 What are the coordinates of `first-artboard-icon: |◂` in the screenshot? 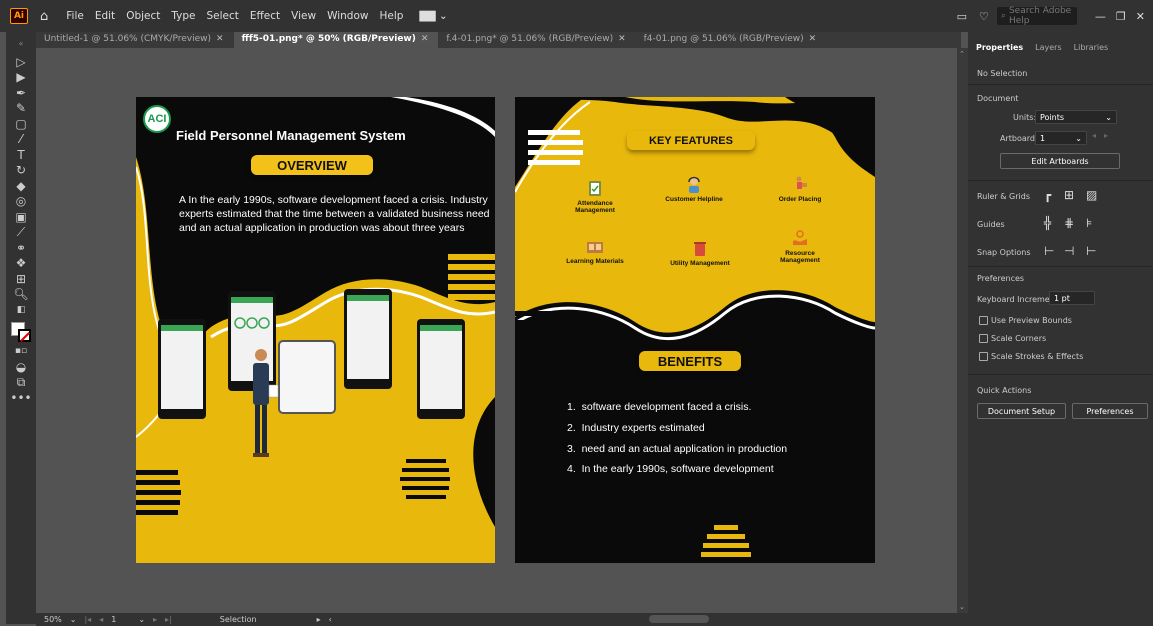 It's located at (87, 619).